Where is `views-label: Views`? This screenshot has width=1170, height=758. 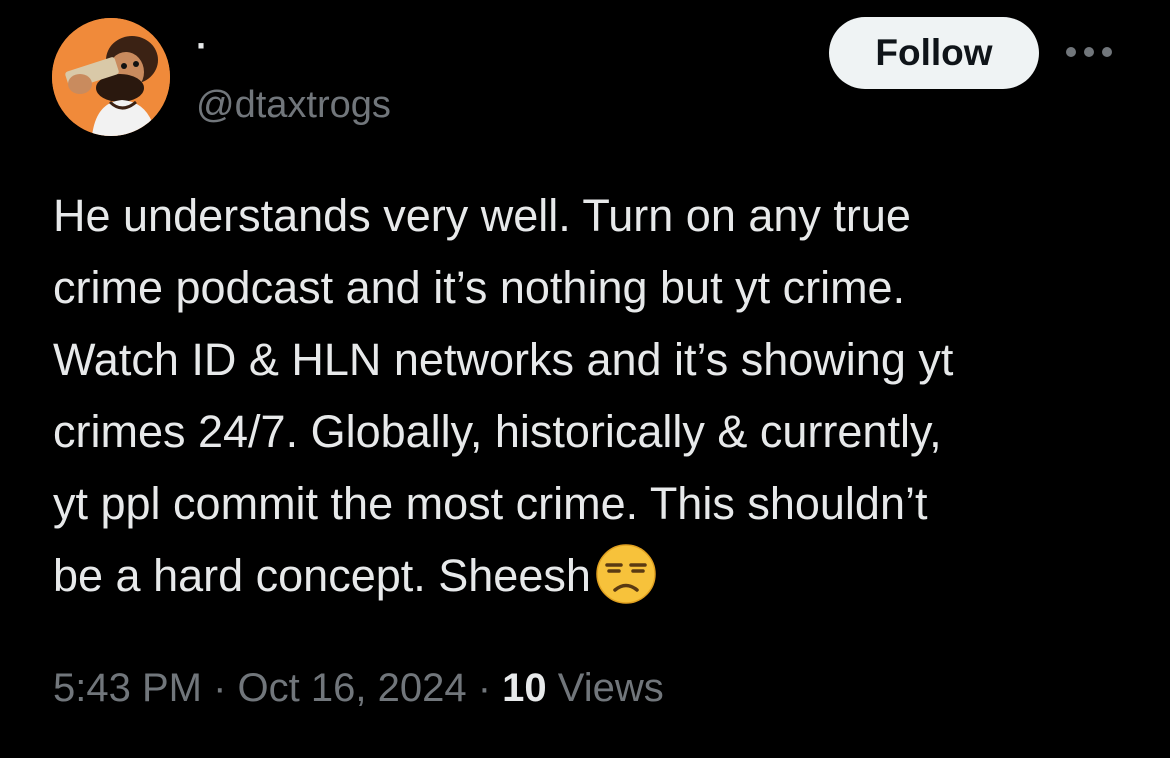 views-label: Views is located at coordinates (610, 688).